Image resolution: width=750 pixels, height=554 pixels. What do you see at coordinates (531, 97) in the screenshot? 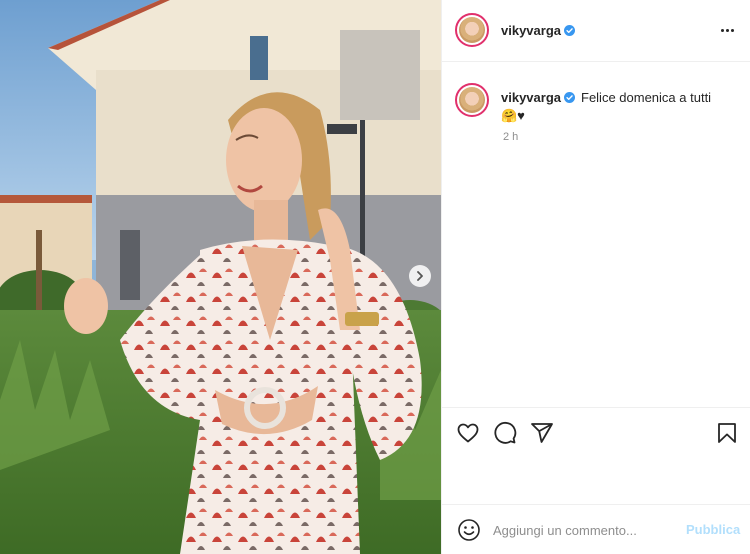
I see `caption-username: vikyvarga` at bounding box center [531, 97].